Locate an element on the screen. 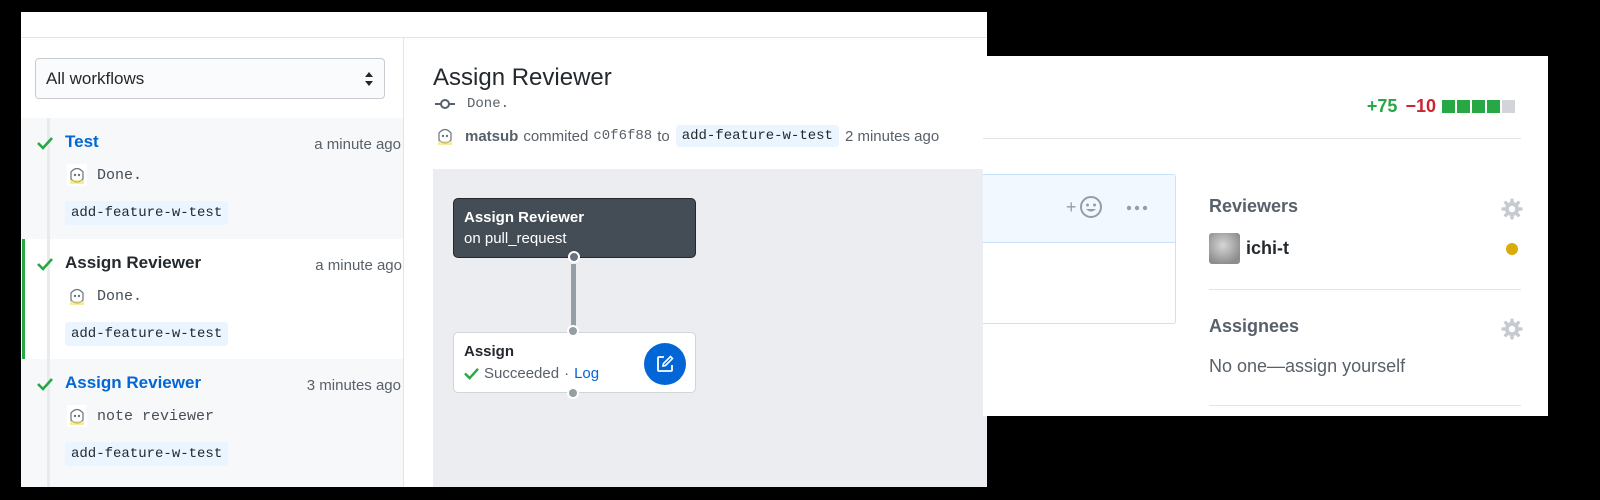 The width and height of the screenshot is (1600, 500). review-pending-status-icon is located at coordinates (1512, 249).